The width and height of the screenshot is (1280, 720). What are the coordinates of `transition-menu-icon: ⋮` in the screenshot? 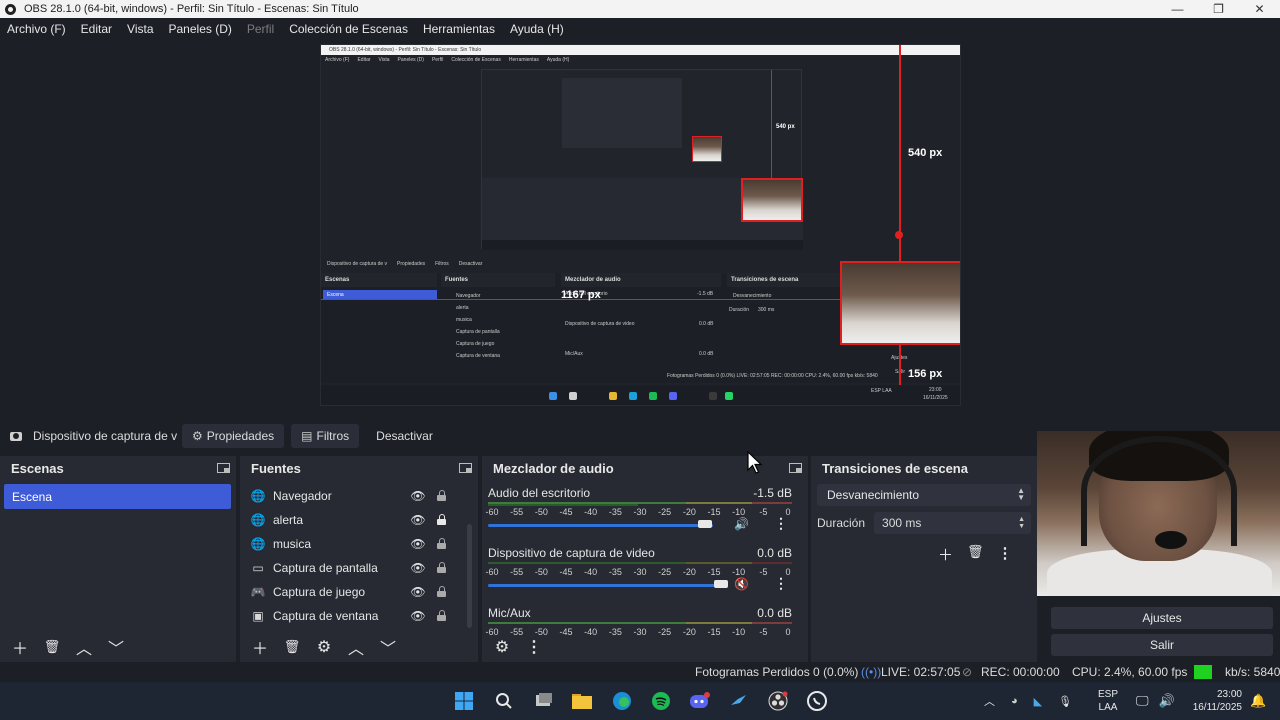 It's located at (1005, 554).